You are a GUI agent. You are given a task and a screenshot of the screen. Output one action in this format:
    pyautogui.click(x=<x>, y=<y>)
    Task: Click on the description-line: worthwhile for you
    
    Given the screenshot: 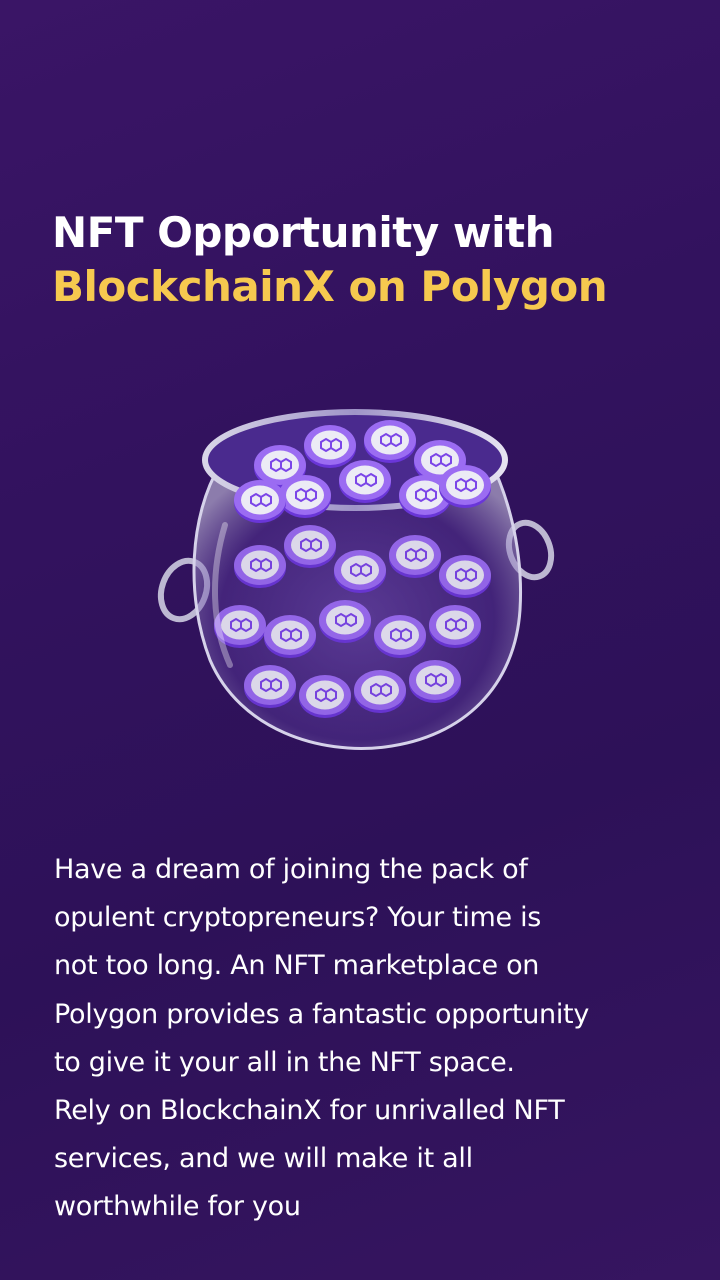 What is the action you would take?
    pyautogui.click(x=177, y=1207)
    